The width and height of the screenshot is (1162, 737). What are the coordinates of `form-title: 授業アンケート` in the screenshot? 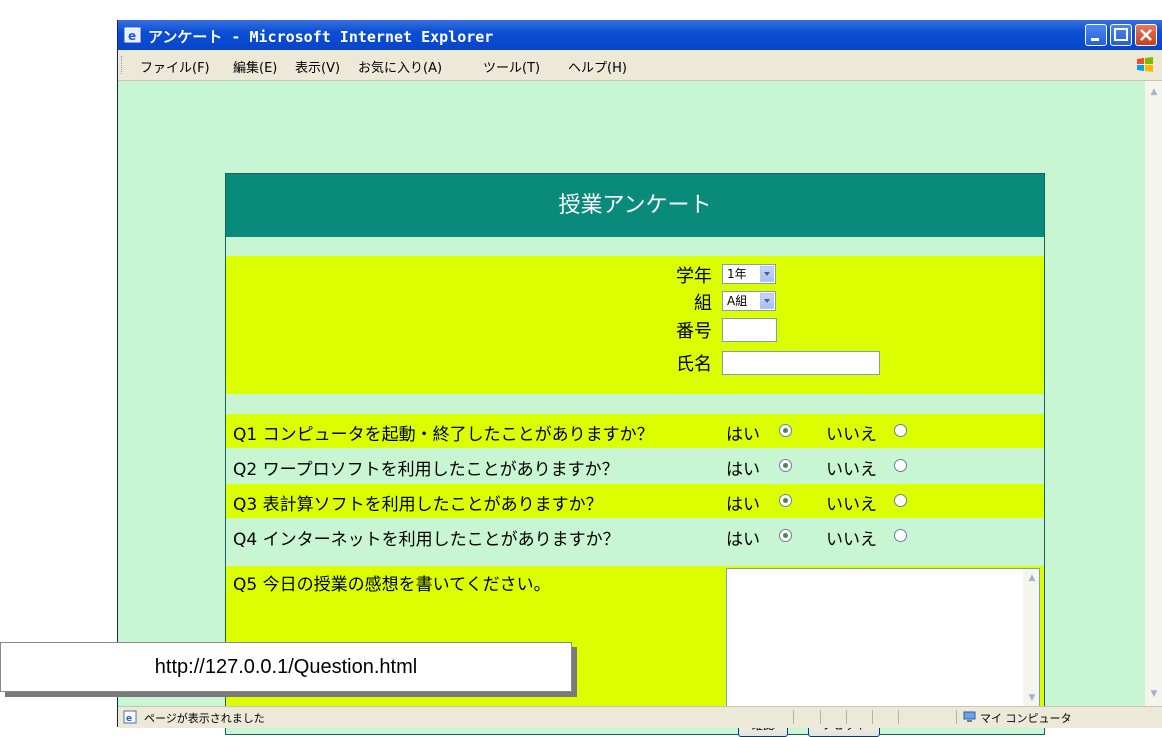 It's located at (635, 205).